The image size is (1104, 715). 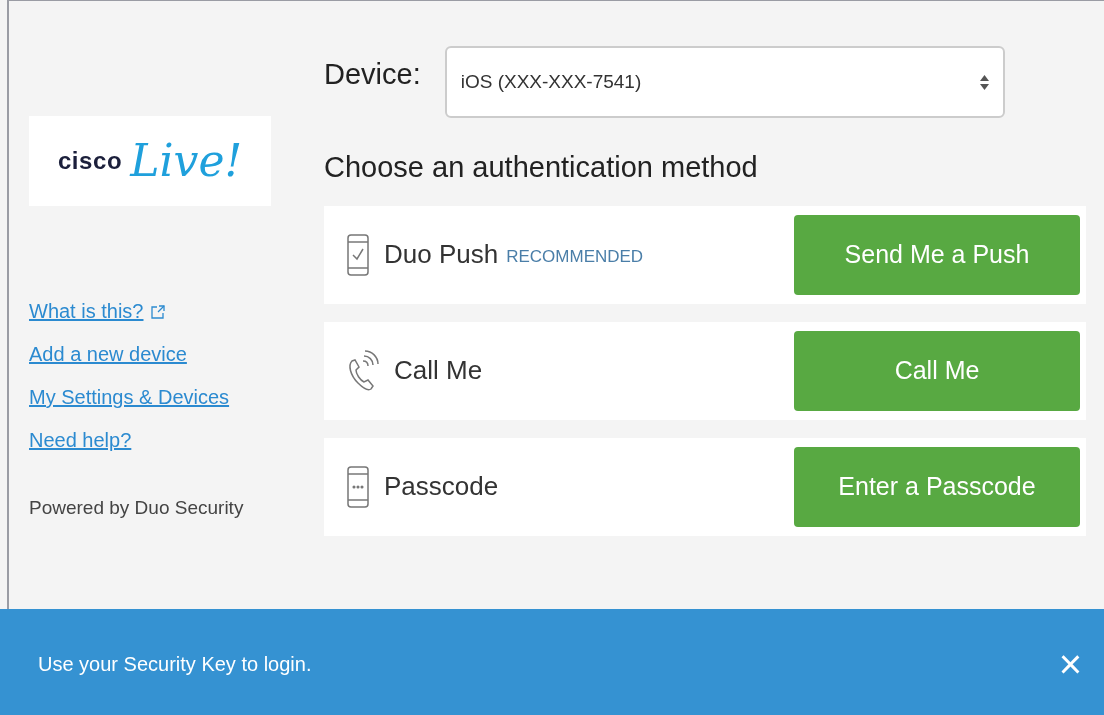 What do you see at coordinates (541, 167) in the screenshot?
I see `section-heading: Choose an authentication method` at bounding box center [541, 167].